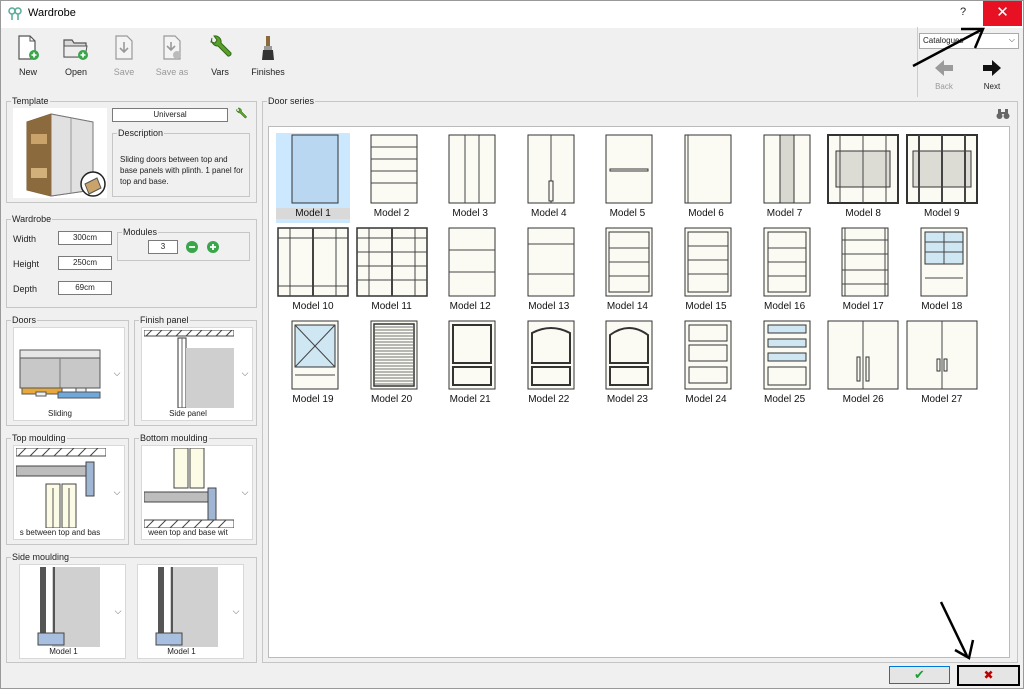  What do you see at coordinates (549, 271) in the screenshot?
I see `door-model-item: Model 13` at bounding box center [549, 271].